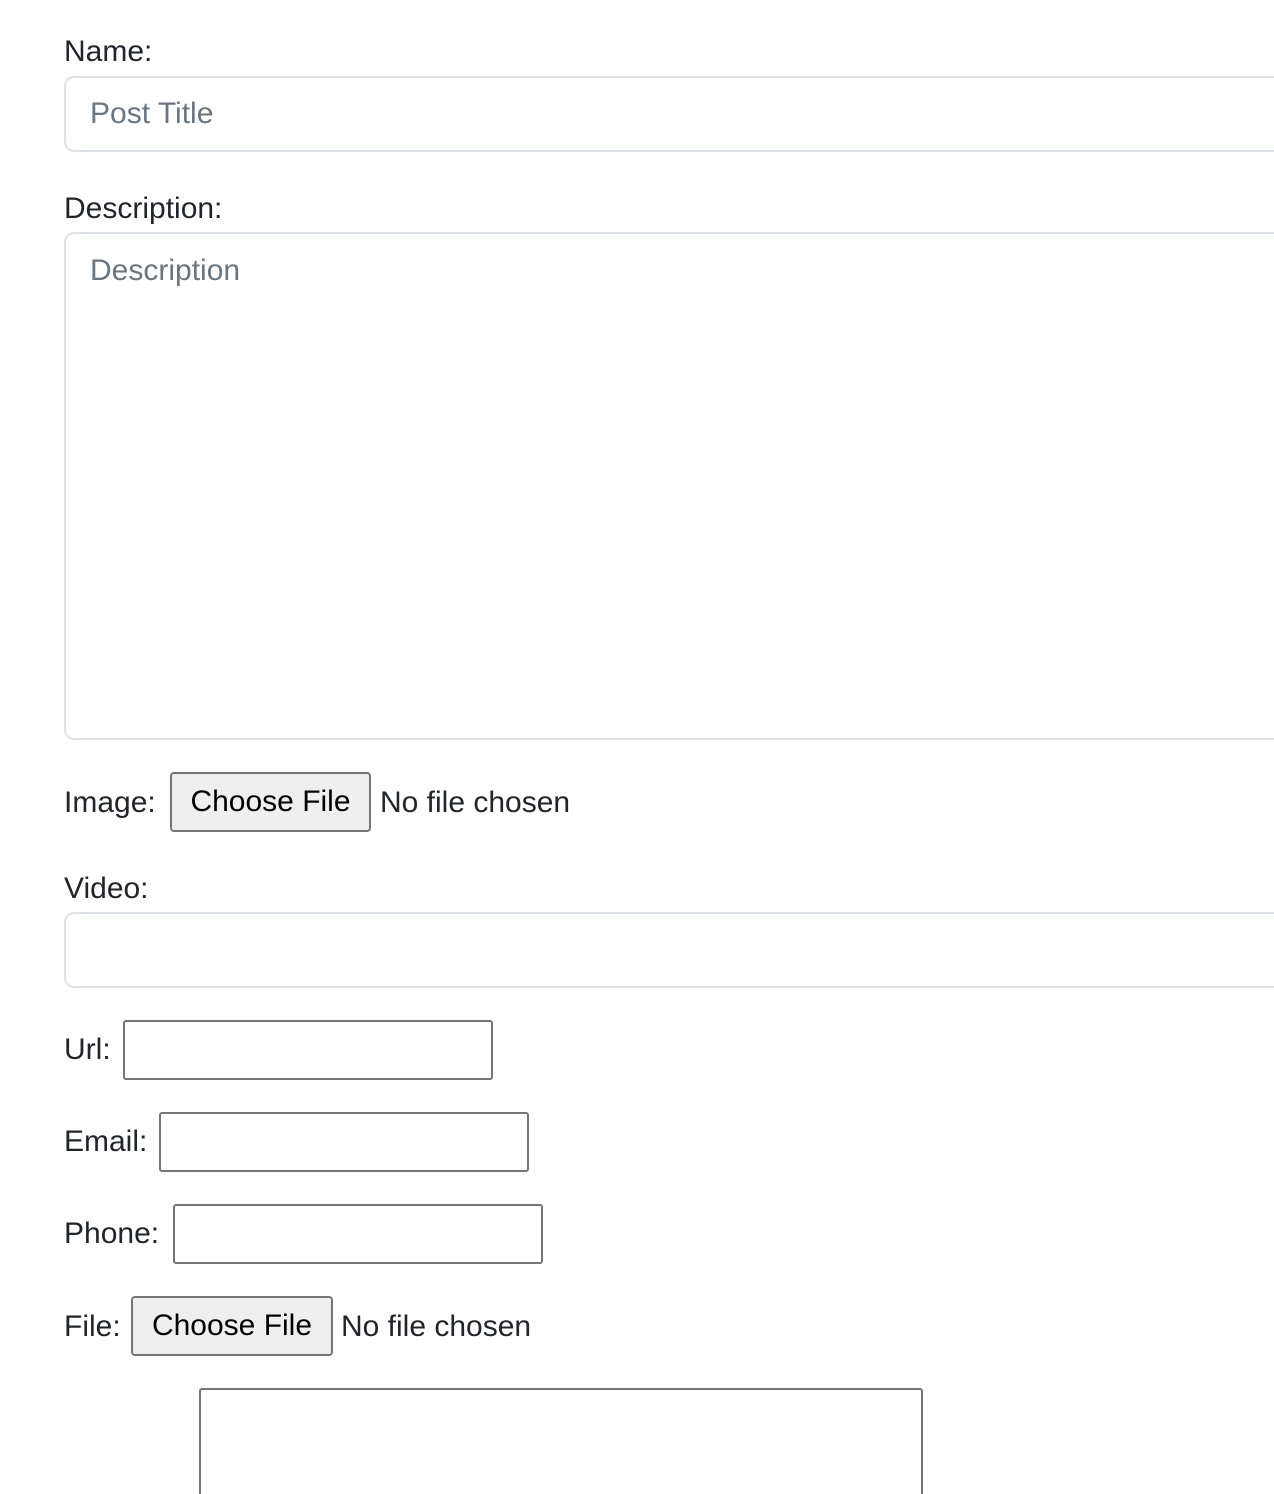 The height and width of the screenshot is (1494, 1274). I want to click on name-input, so click(669, 114).